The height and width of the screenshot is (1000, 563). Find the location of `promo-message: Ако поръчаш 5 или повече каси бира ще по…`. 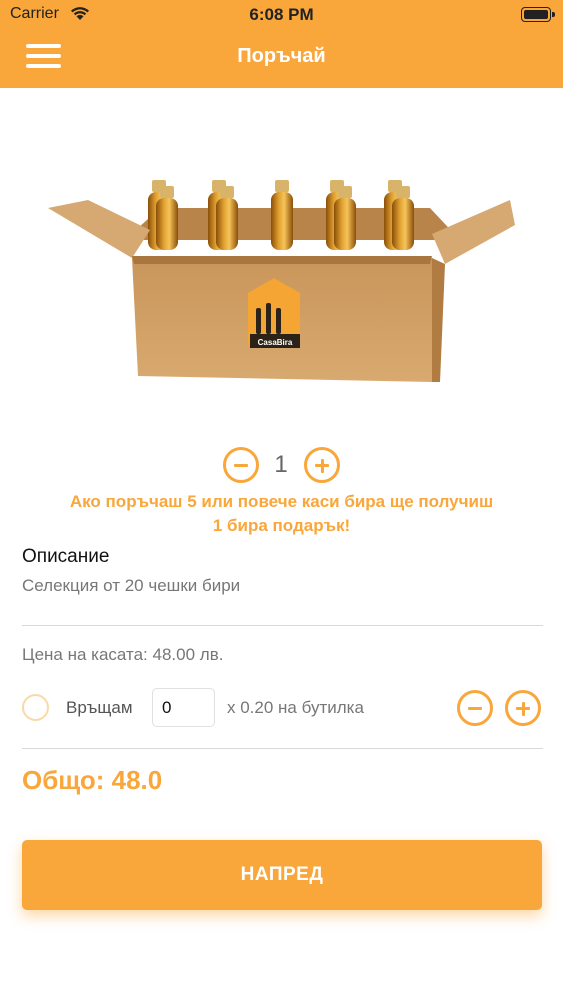

promo-message: Ако поръчаш 5 или повече каси бира ще по… is located at coordinates (281, 514).